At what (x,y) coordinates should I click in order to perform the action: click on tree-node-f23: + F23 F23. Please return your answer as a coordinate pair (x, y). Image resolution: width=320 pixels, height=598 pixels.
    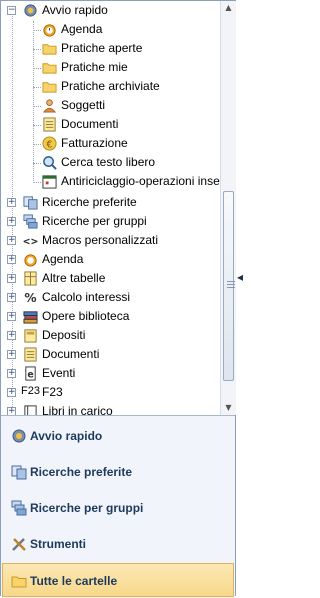
    Looking at the image, I should click on (110, 392).